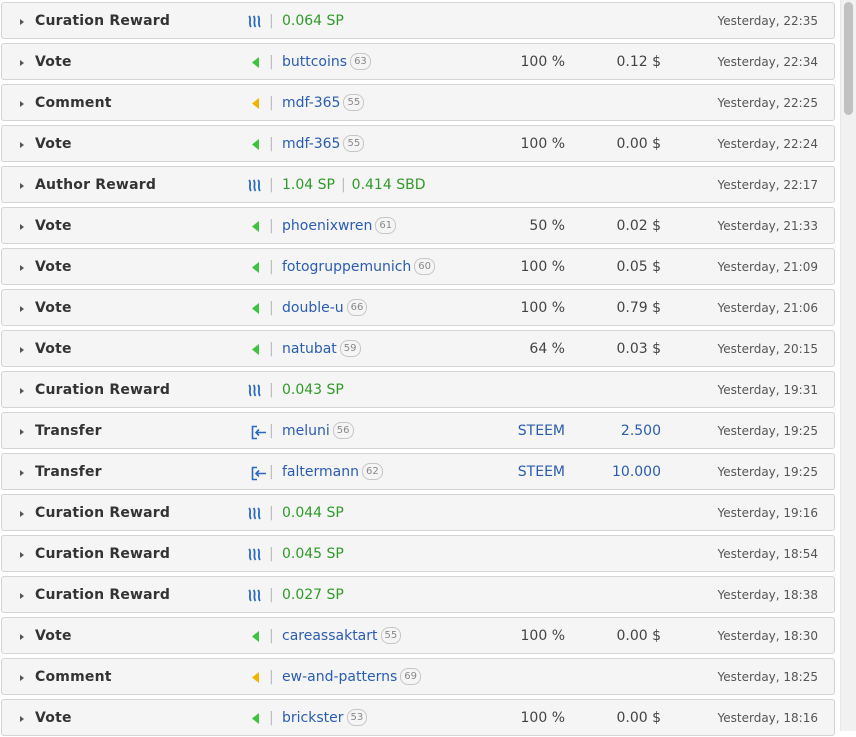 Image resolution: width=856 pixels, height=737 pixels. Describe the element at coordinates (767, 62) in the screenshot. I see `timestamp: Yesterday, 22:34` at that location.